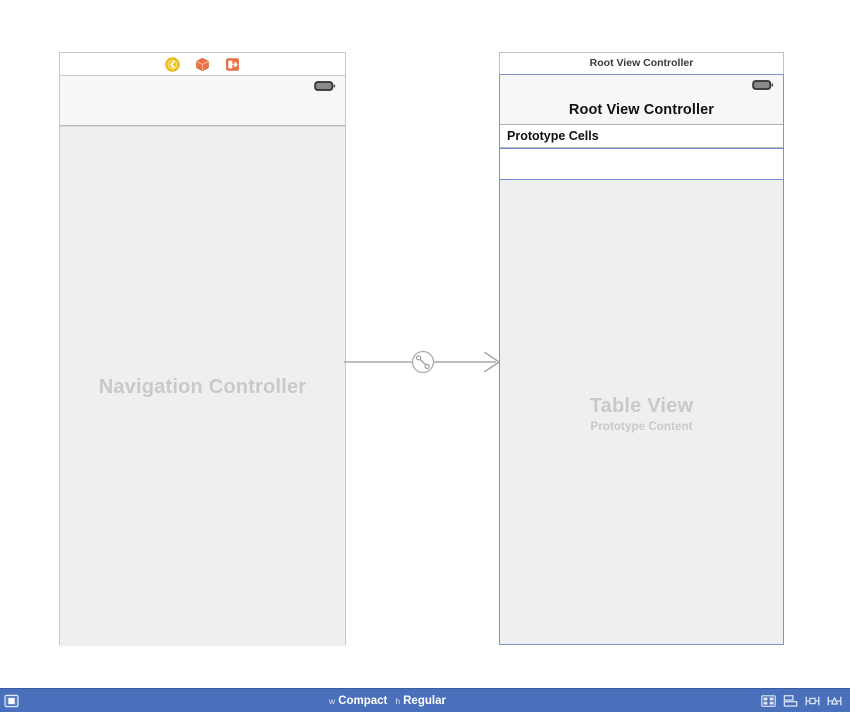 The height and width of the screenshot is (712, 850). Describe the element at coordinates (641, 164) in the screenshot. I see `prototype-cell` at that location.